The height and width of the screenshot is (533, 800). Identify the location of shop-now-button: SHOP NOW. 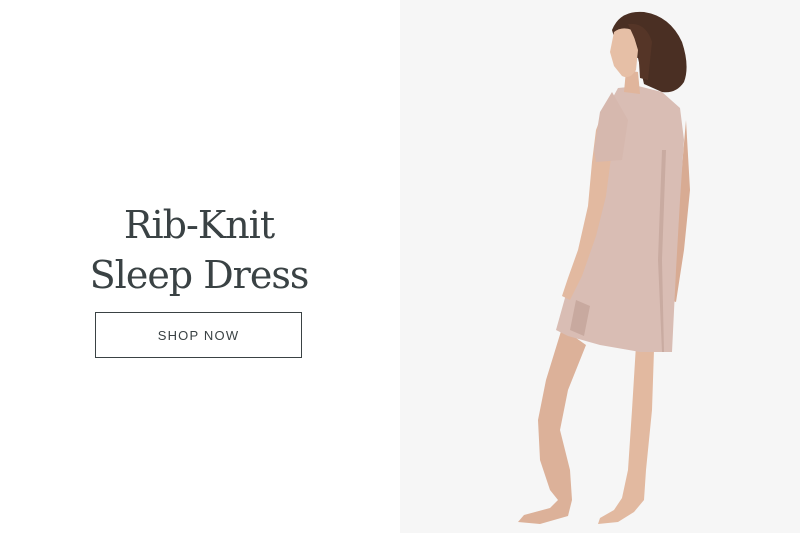
(198, 335).